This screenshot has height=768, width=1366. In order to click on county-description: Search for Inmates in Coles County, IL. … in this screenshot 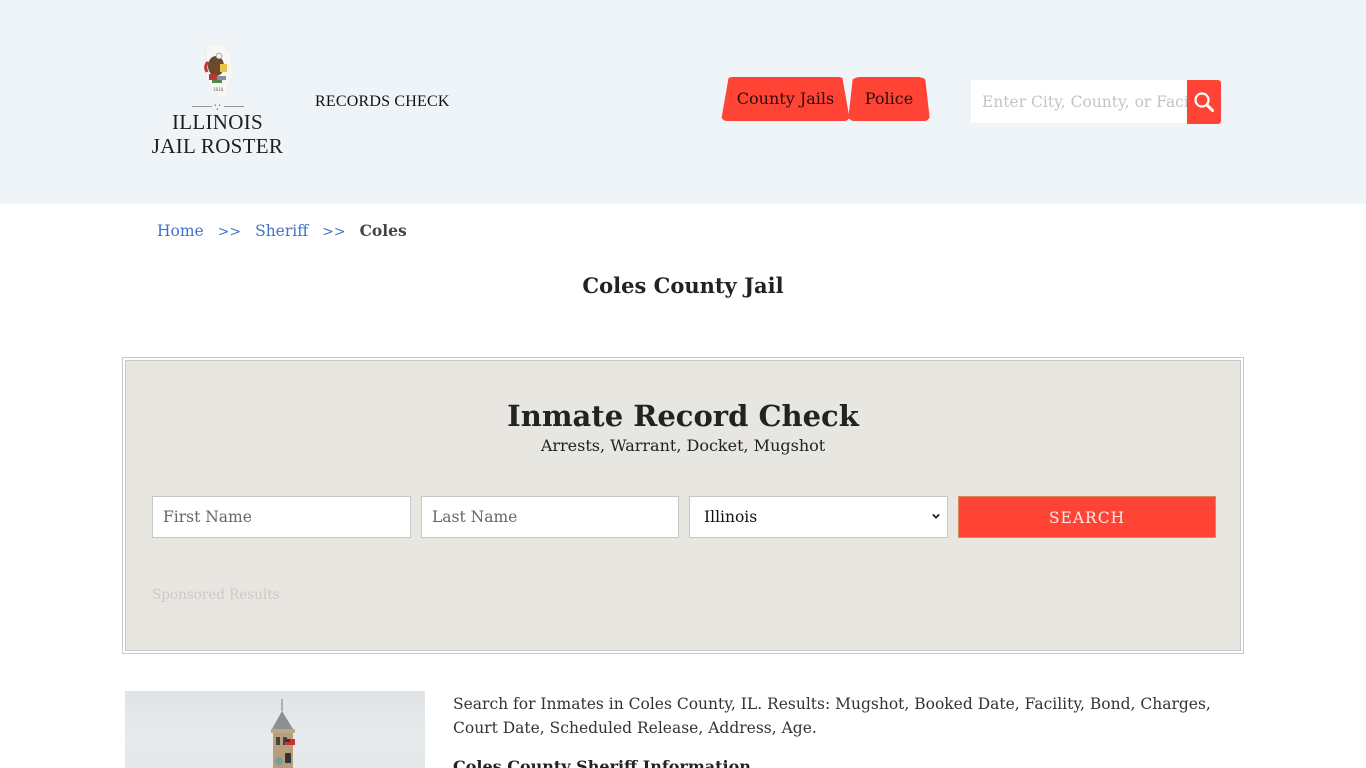, I will do `click(832, 716)`.